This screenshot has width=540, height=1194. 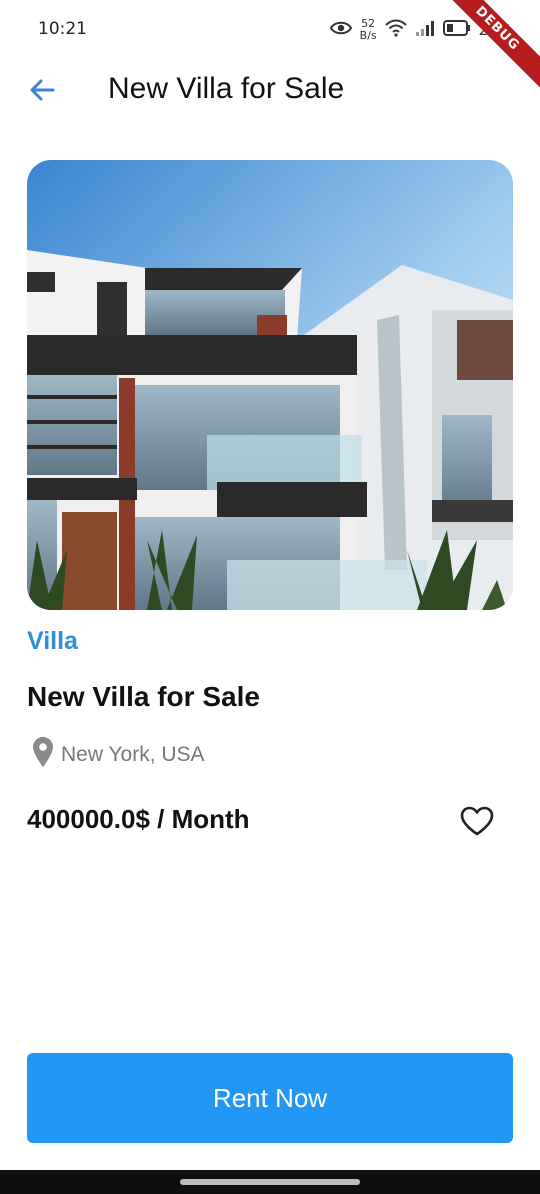 I want to click on location-text: New York, USA, so click(x=133, y=754).